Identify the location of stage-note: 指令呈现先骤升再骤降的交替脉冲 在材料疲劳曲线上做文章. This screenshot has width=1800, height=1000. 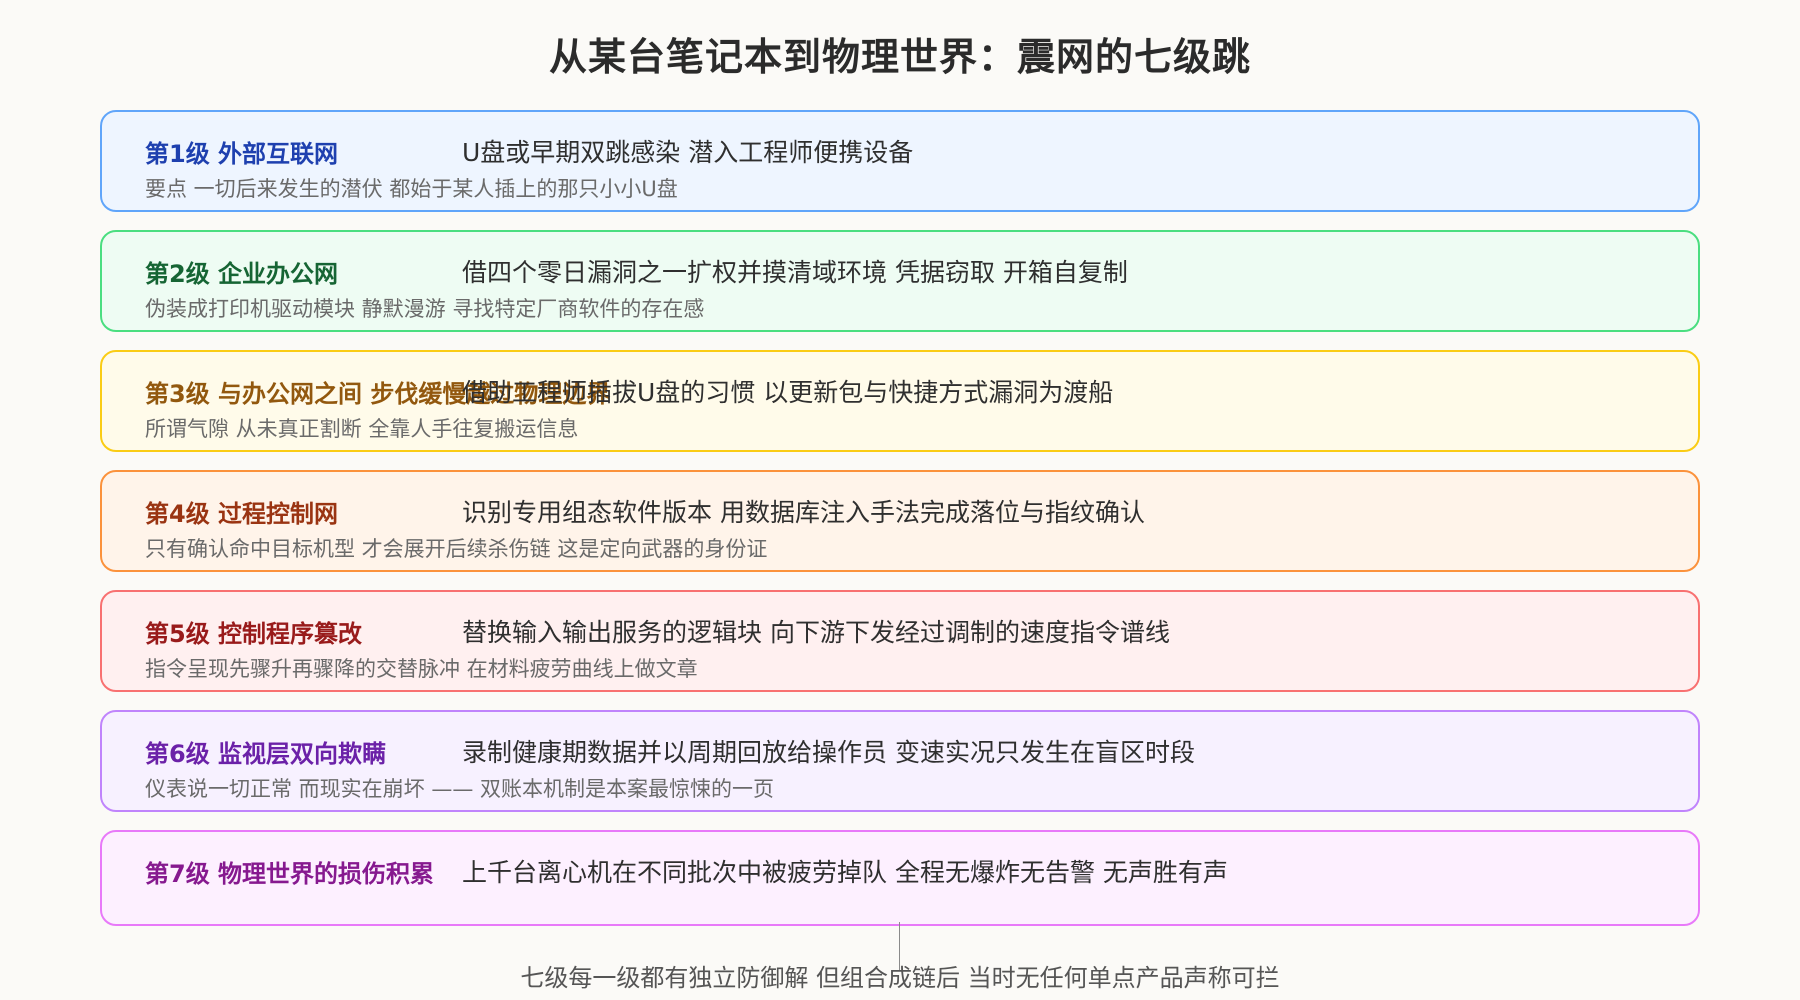
(421, 669).